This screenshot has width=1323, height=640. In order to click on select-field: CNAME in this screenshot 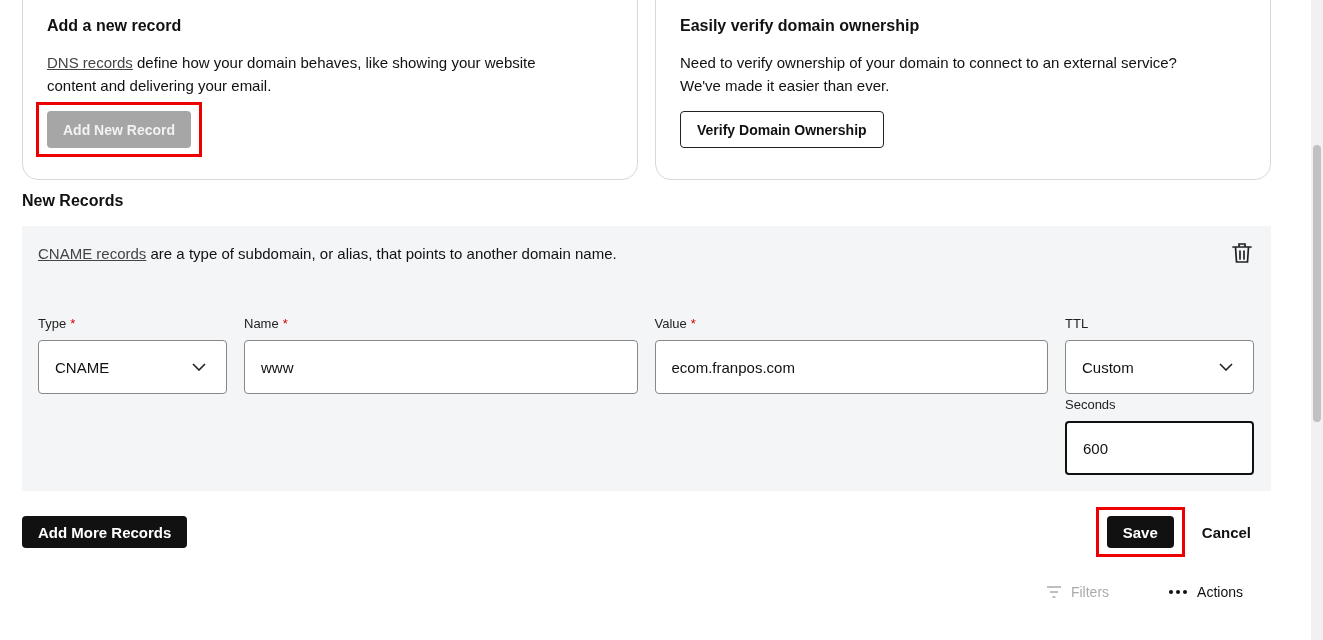, I will do `click(132, 367)`.